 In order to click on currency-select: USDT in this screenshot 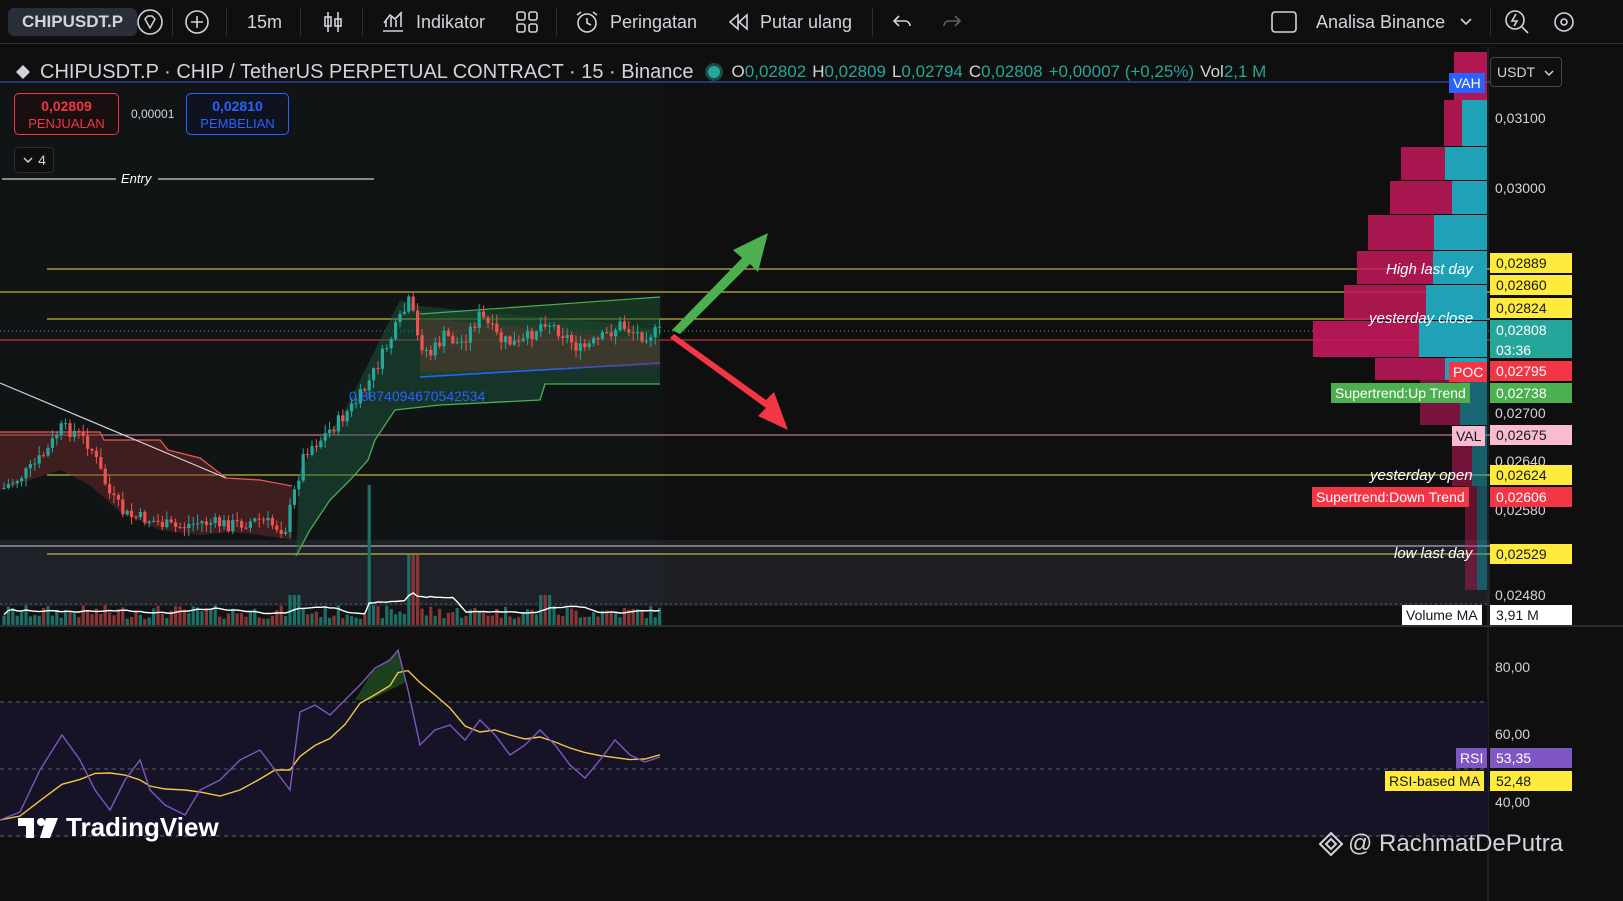, I will do `click(1526, 72)`.